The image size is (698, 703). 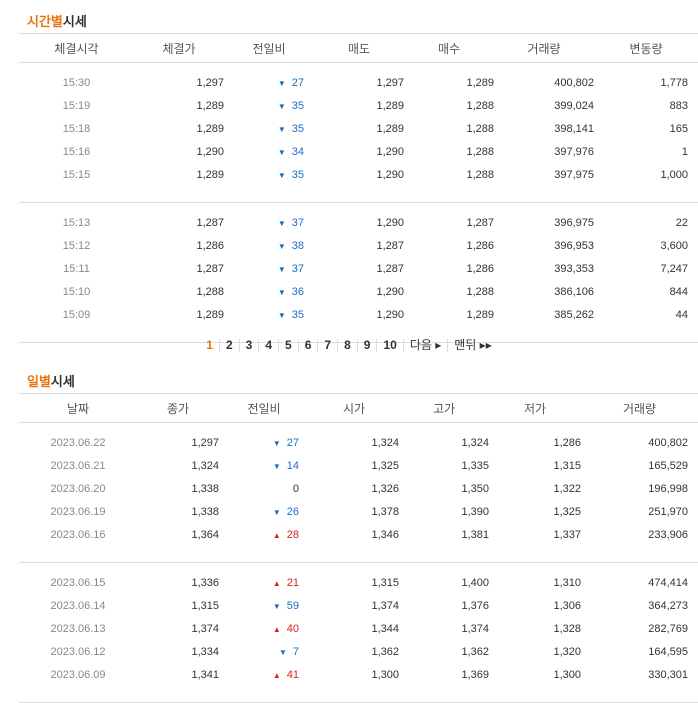 I want to click on table-row: 2023.06.21 1,324 ▼ 14 1,325 1,335 1,315 165,529, so click(x=358, y=465).